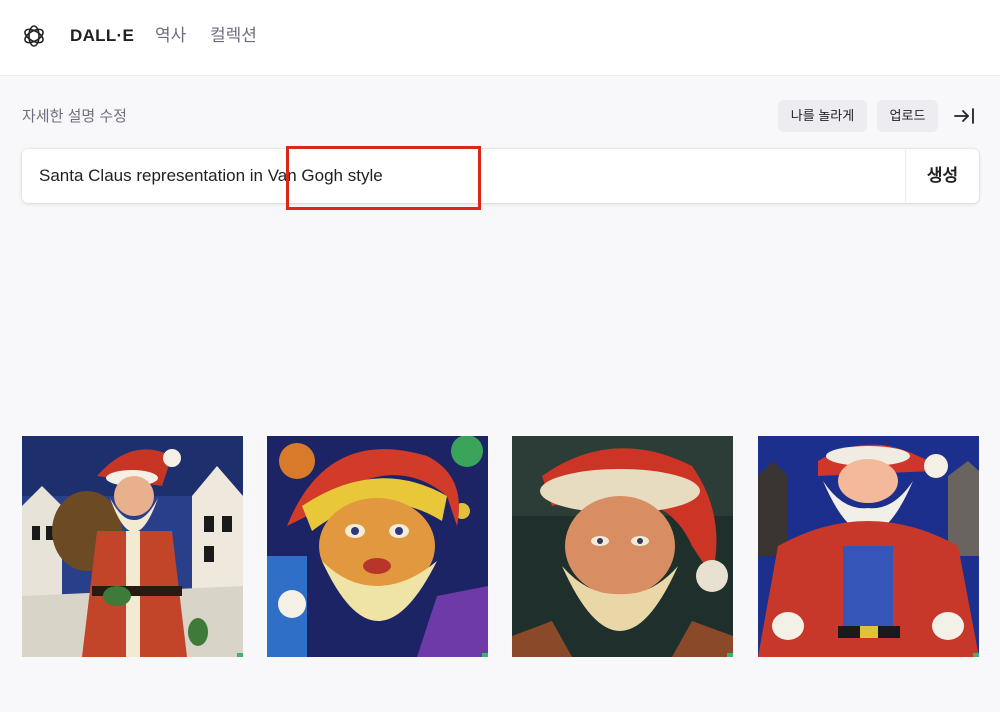 The width and height of the screenshot is (1000, 712). I want to click on result-image-santa-with-sack, so click(132, 546).